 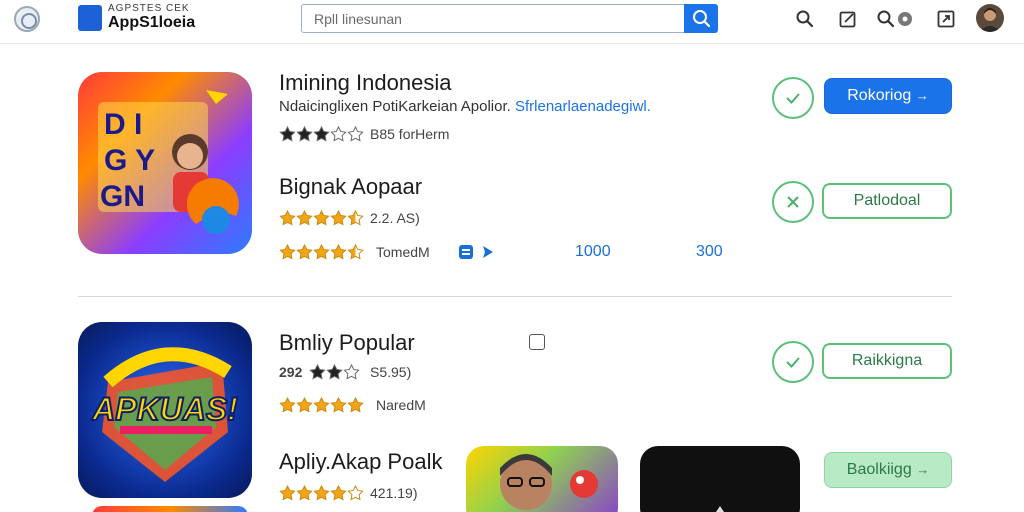 I want to click on app-title: Imining Indonesia, so click(x=365, y=83).